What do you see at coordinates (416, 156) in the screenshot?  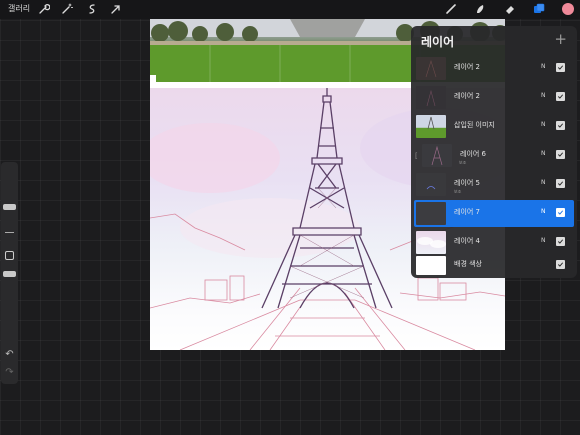 I see `clipping-indicator: [` at bounding box center [416, 156].